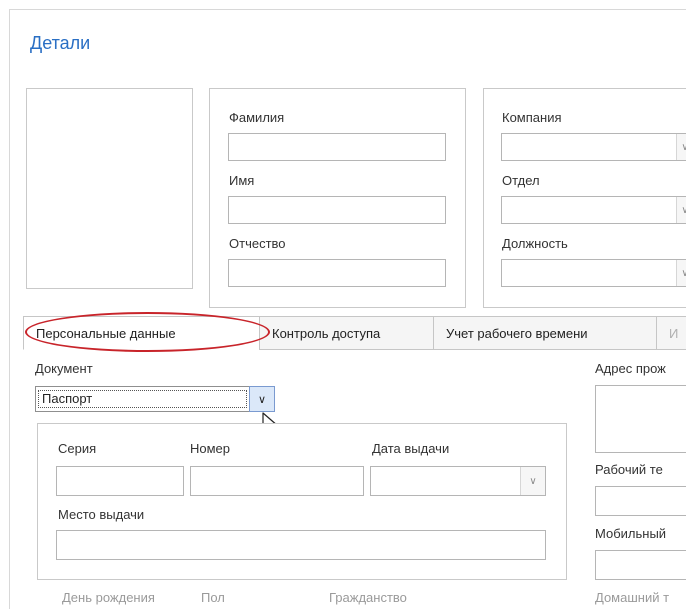  I want to click on home-phone-label: Домашний т, so click(632, 597).